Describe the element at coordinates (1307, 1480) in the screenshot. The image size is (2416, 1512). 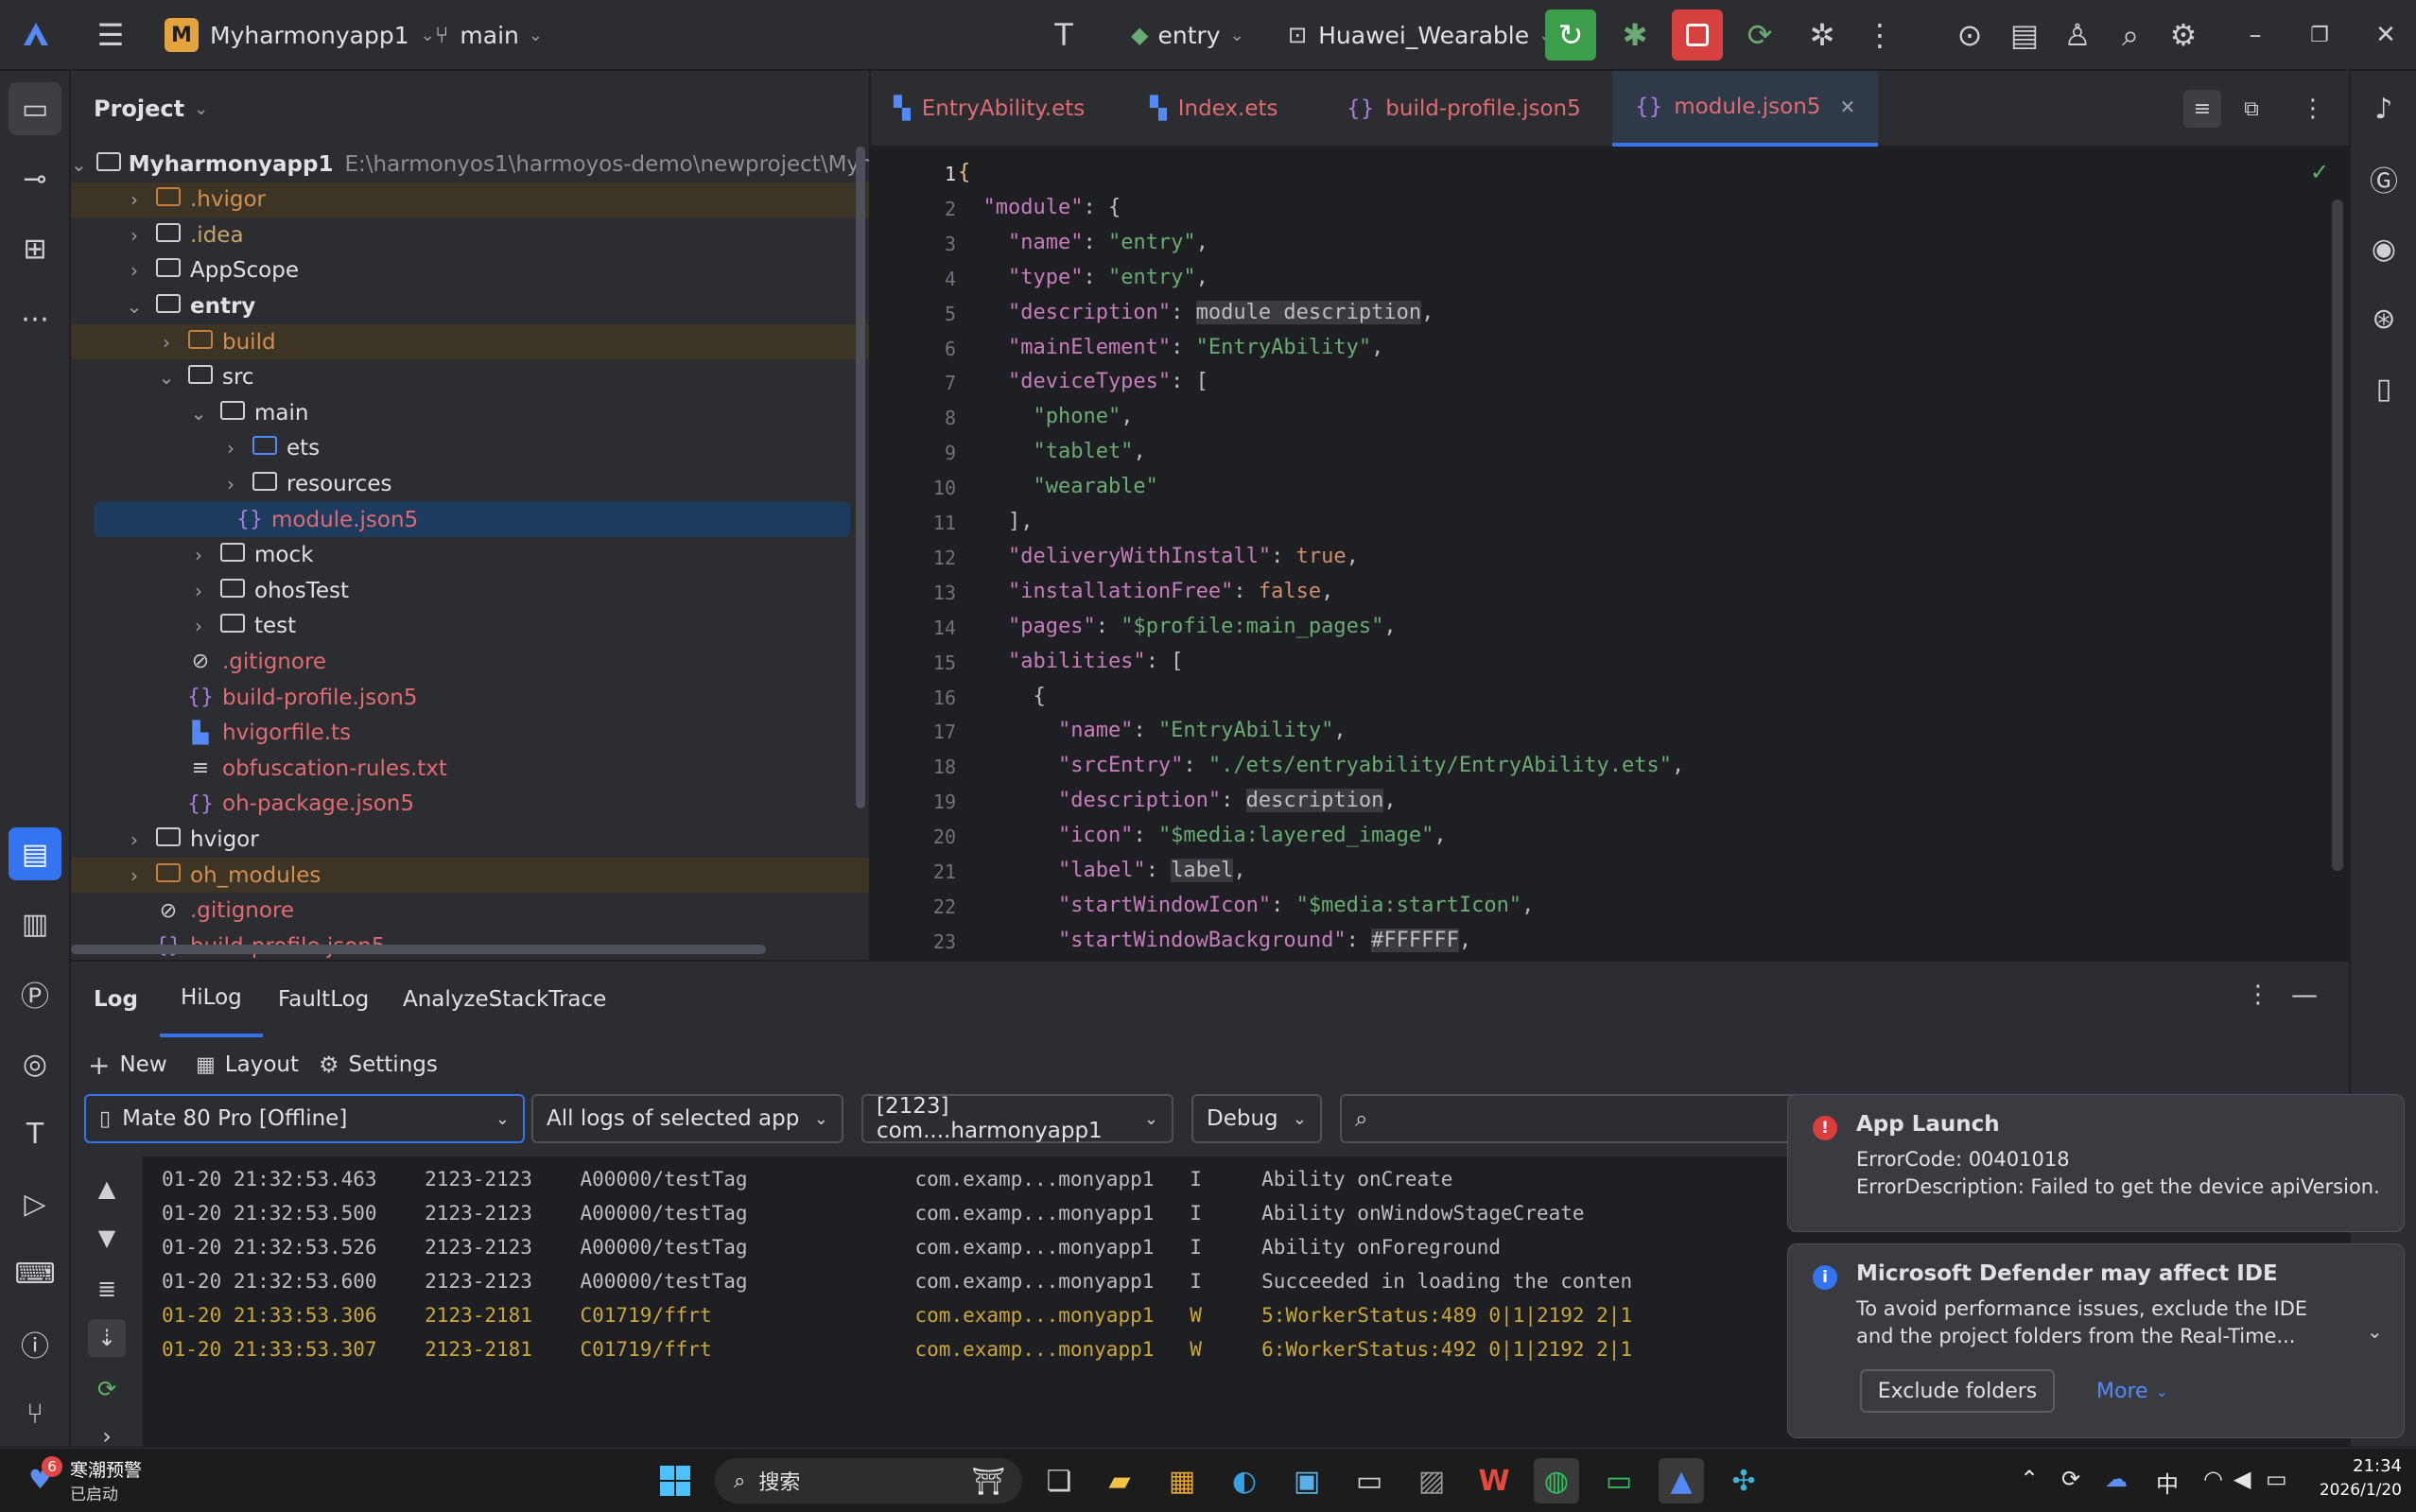
I see `remote-desktop-icon: ▣` at that location.